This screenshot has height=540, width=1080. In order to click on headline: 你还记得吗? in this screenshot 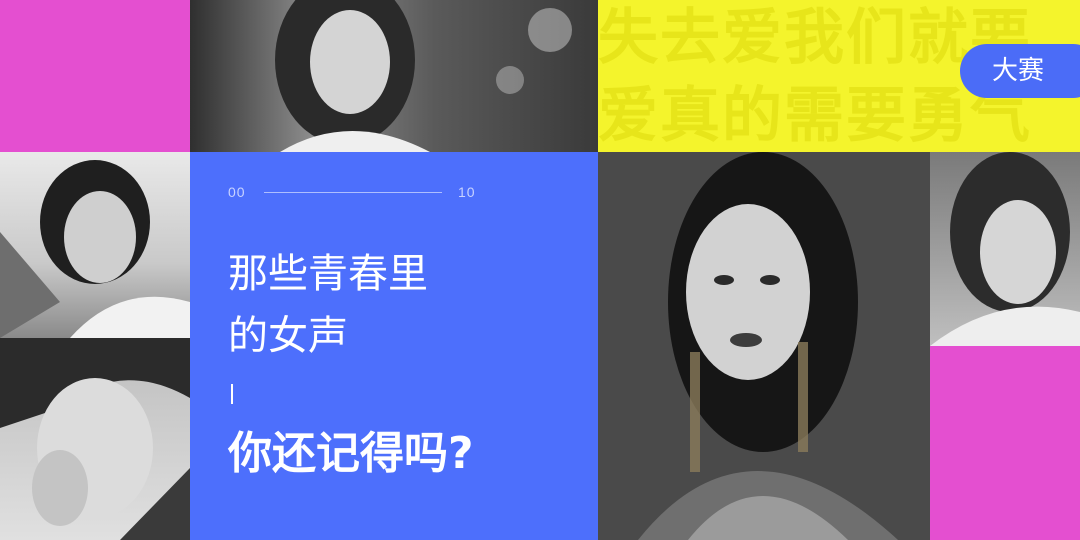, I will do `click(351, 453)`.